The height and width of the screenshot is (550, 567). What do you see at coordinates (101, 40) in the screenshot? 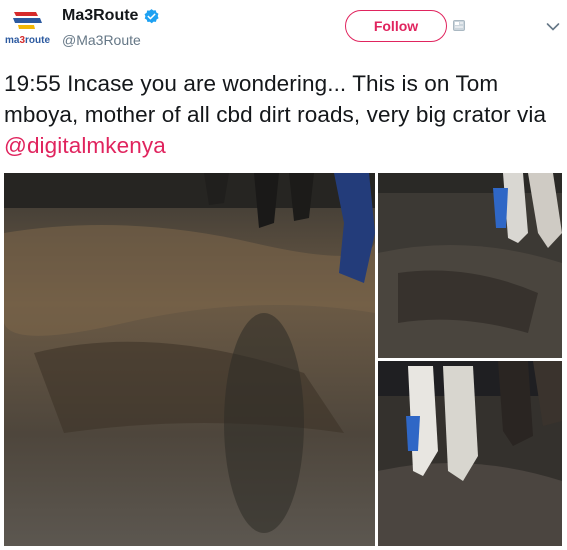
I see `account-handle: @Ma3Route` at bounding box center [101, 40].